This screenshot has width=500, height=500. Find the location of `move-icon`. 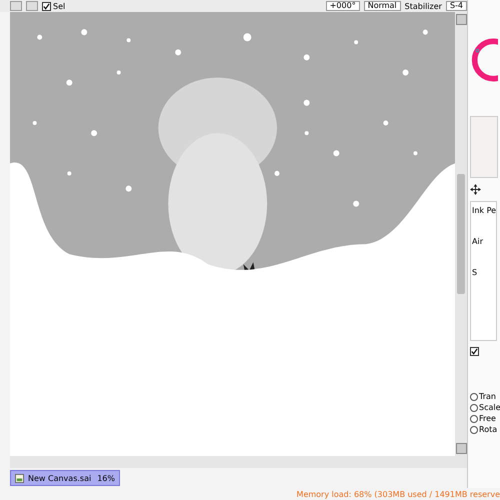

move-icon is located at coordinates (475, 189).